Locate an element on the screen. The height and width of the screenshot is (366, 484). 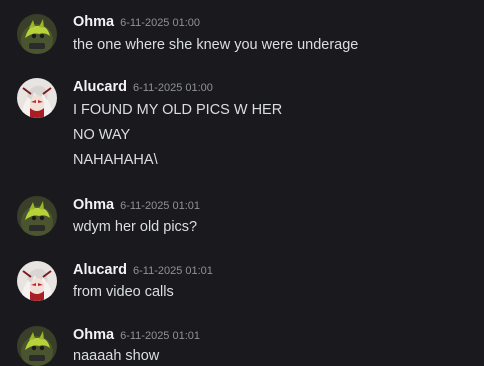
message-text: NAHAHAHA\ is located at coordinates (115, 160).